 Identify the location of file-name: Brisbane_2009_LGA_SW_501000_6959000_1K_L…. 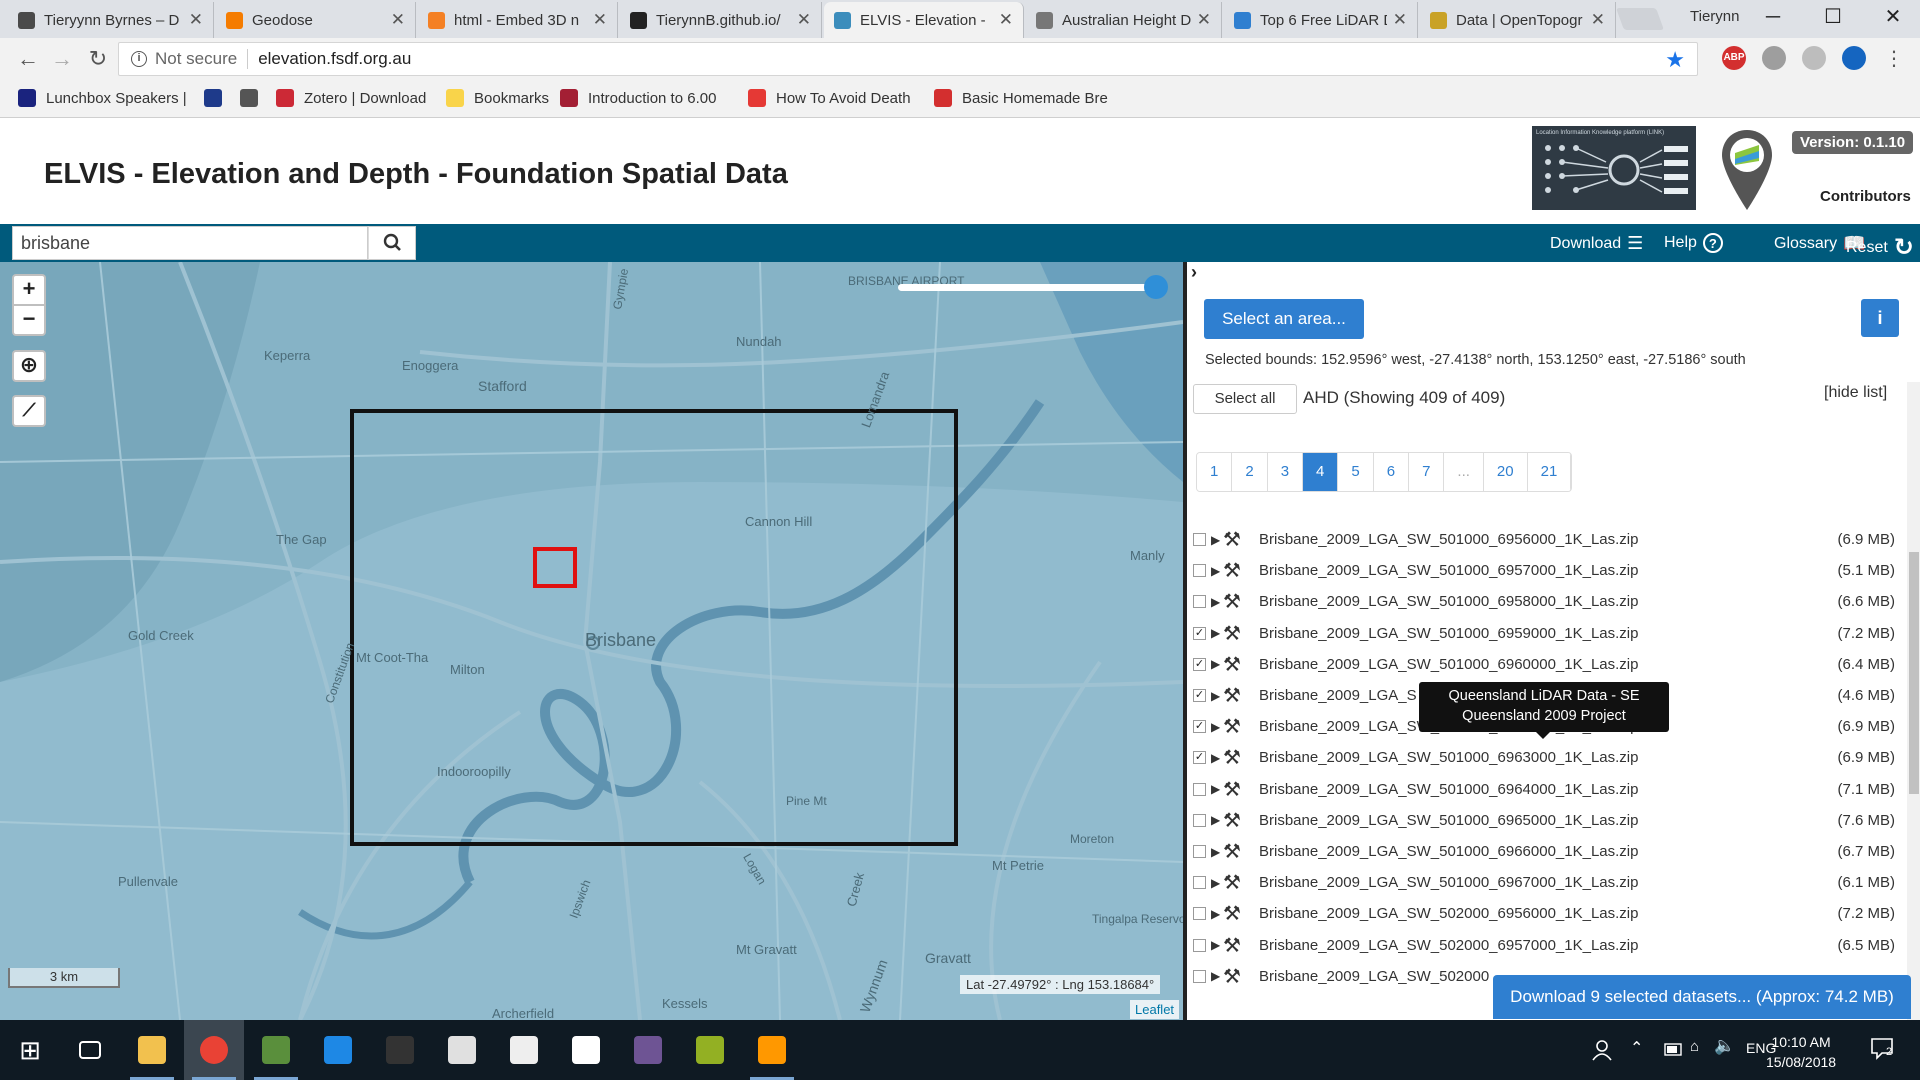
(1448, 633).